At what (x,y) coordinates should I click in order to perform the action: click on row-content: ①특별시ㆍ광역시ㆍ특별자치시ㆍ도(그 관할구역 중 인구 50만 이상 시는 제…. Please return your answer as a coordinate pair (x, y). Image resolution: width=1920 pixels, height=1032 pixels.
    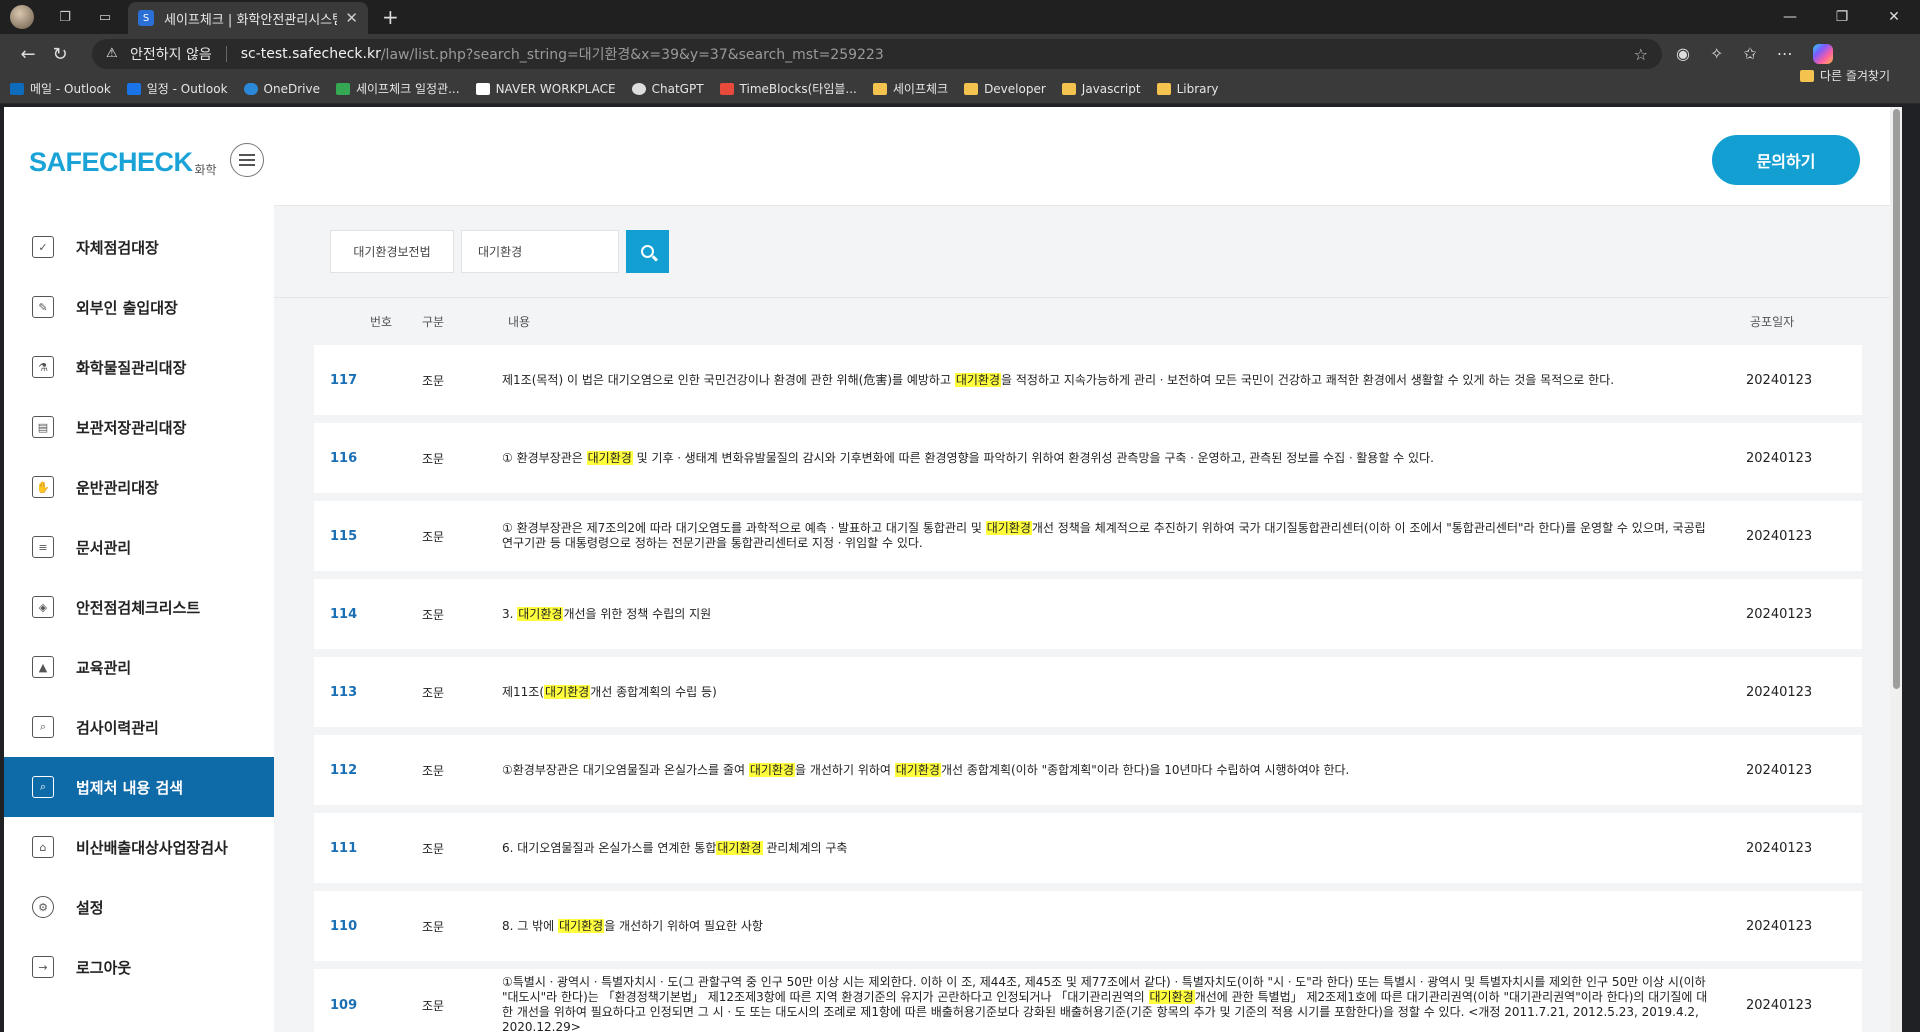
    Looking at the image, I should click on (1116, 1003).